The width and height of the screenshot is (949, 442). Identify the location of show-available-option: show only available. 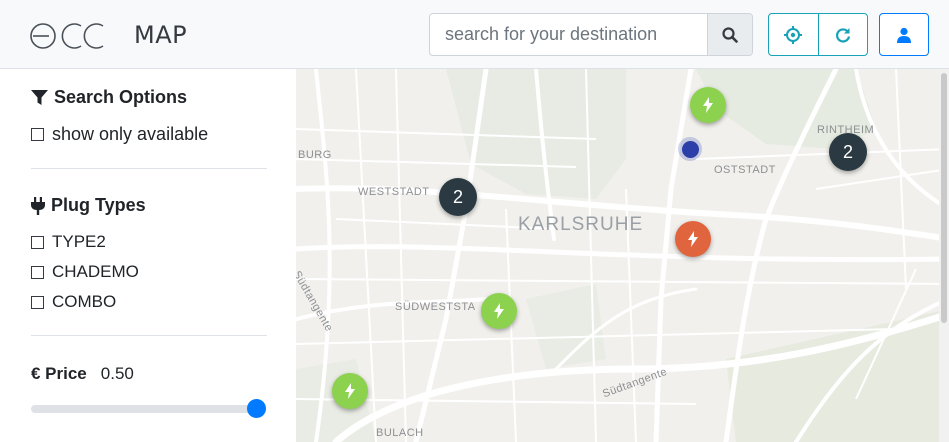
(119, 134).